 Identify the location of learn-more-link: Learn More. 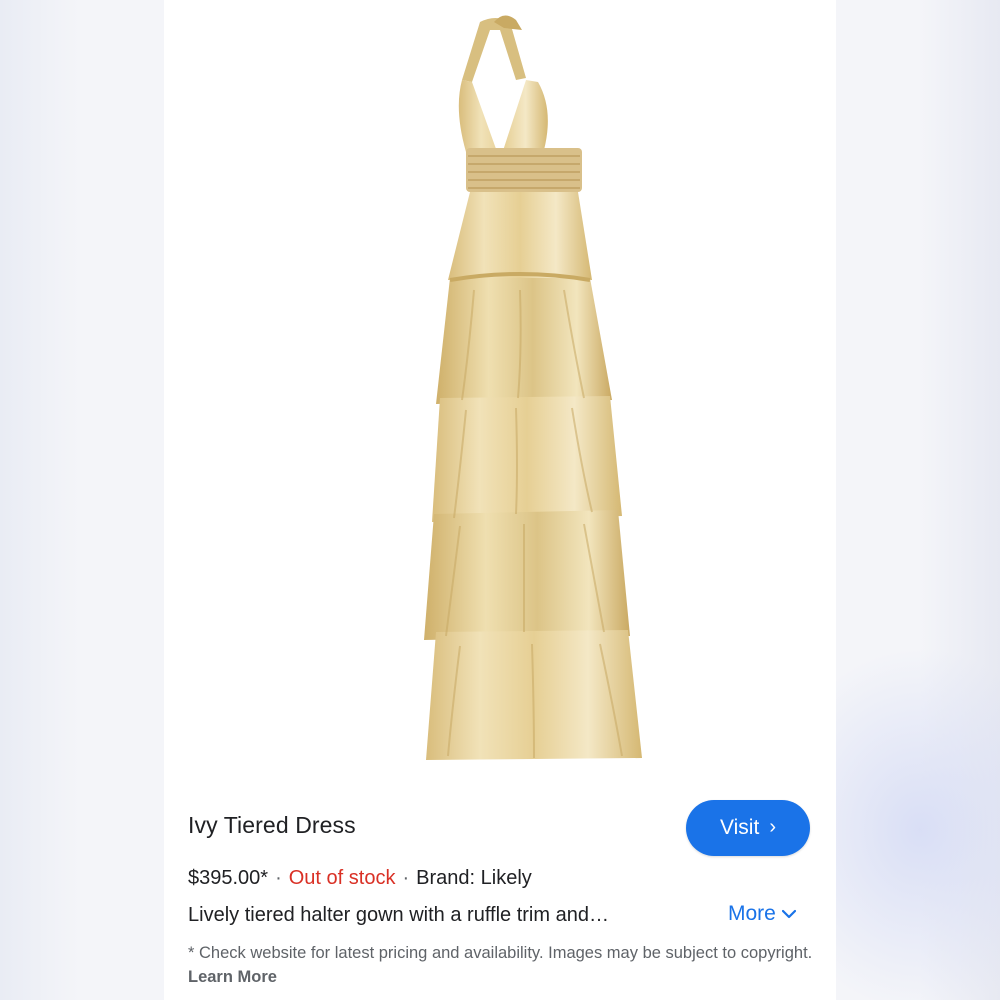
(232, 977).